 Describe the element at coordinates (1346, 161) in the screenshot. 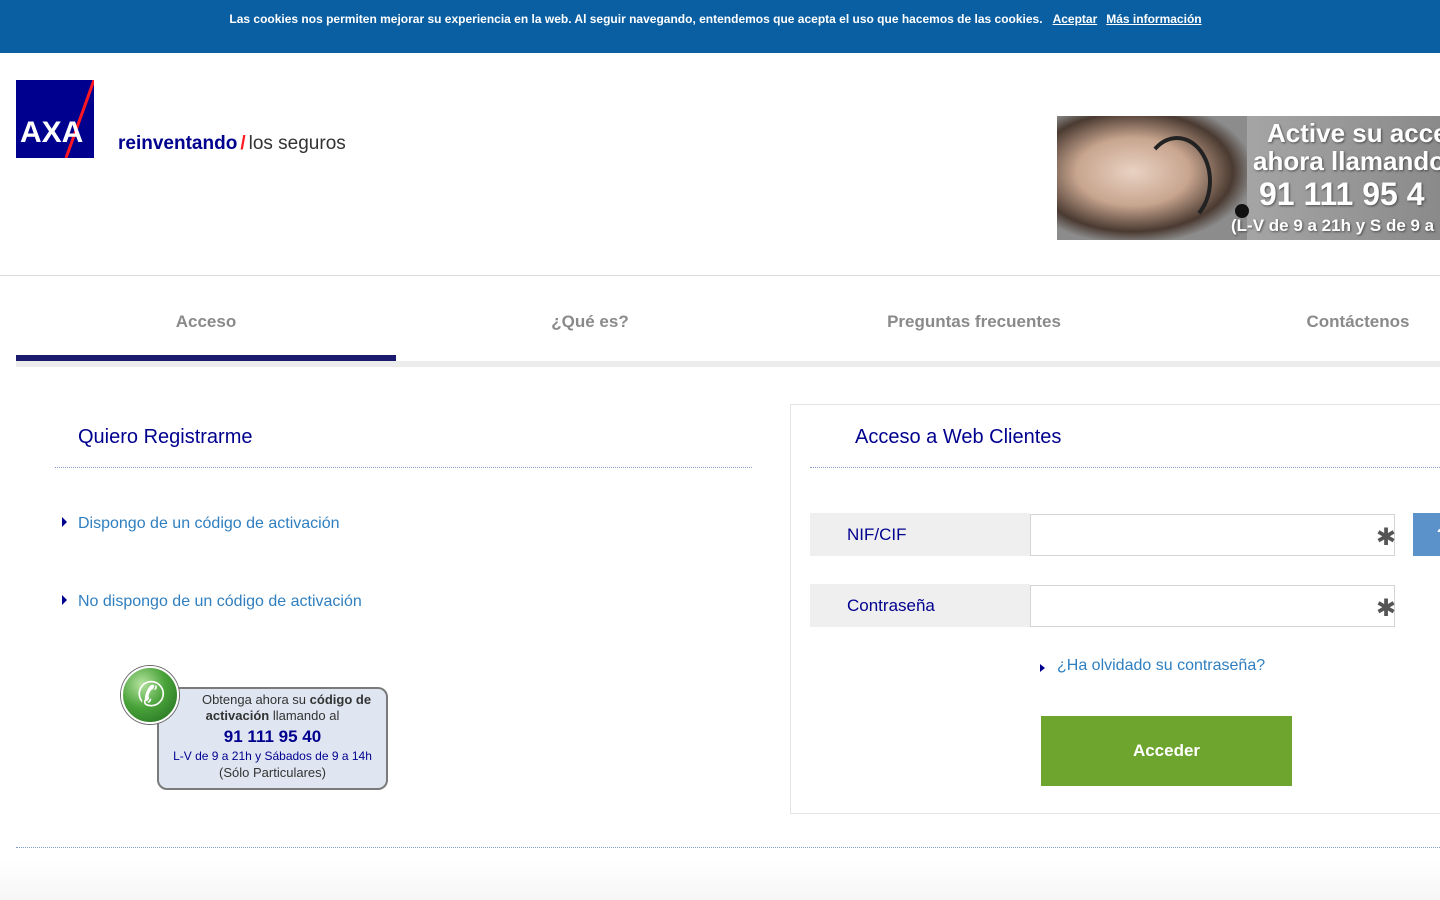

I see `banner-line-2: ahora llamando` at that location.